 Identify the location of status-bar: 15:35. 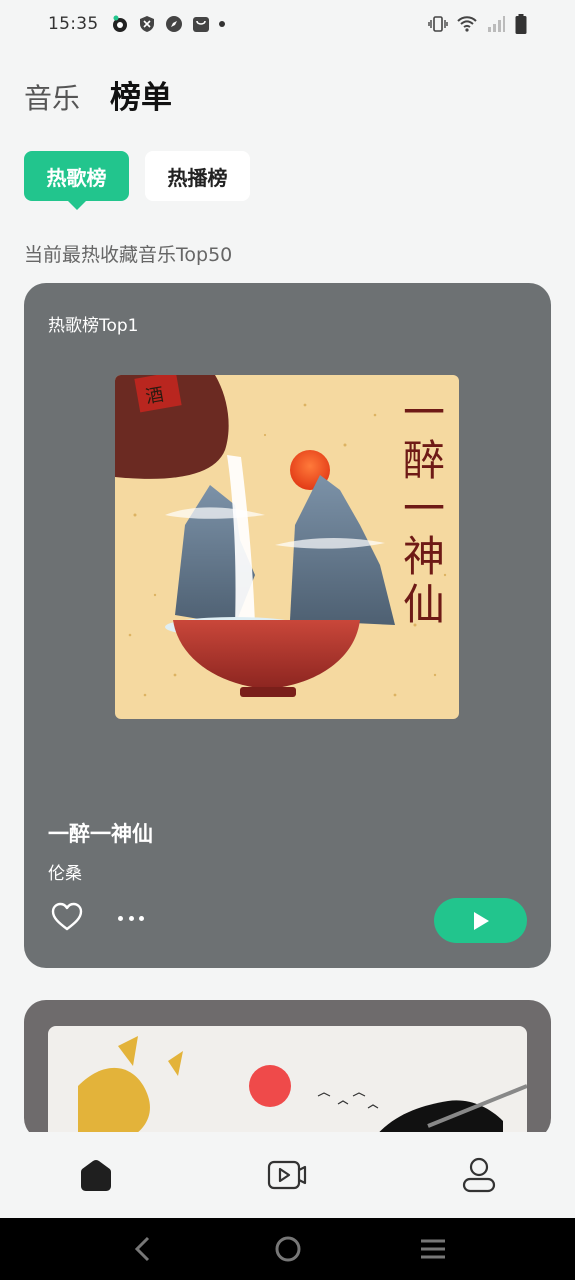
(287, 24).